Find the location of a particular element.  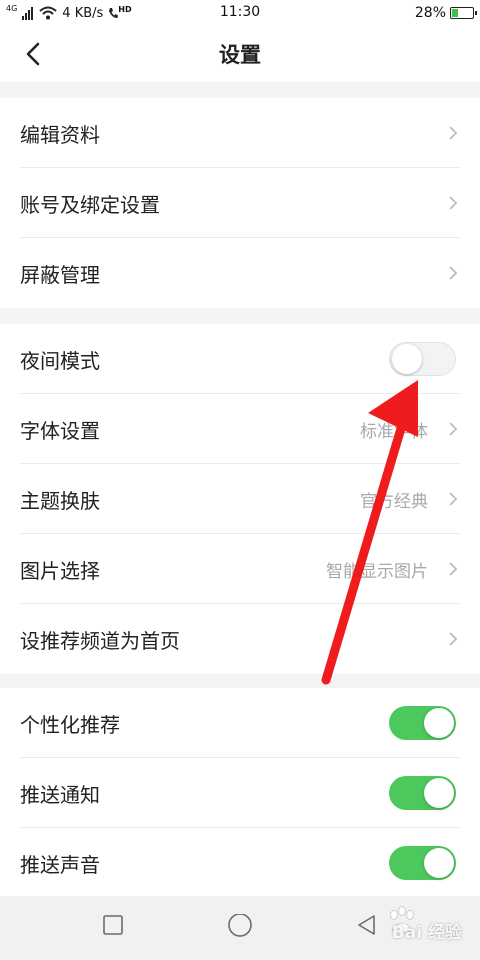

push-sound-toggle is located at coordinates (422, 863).